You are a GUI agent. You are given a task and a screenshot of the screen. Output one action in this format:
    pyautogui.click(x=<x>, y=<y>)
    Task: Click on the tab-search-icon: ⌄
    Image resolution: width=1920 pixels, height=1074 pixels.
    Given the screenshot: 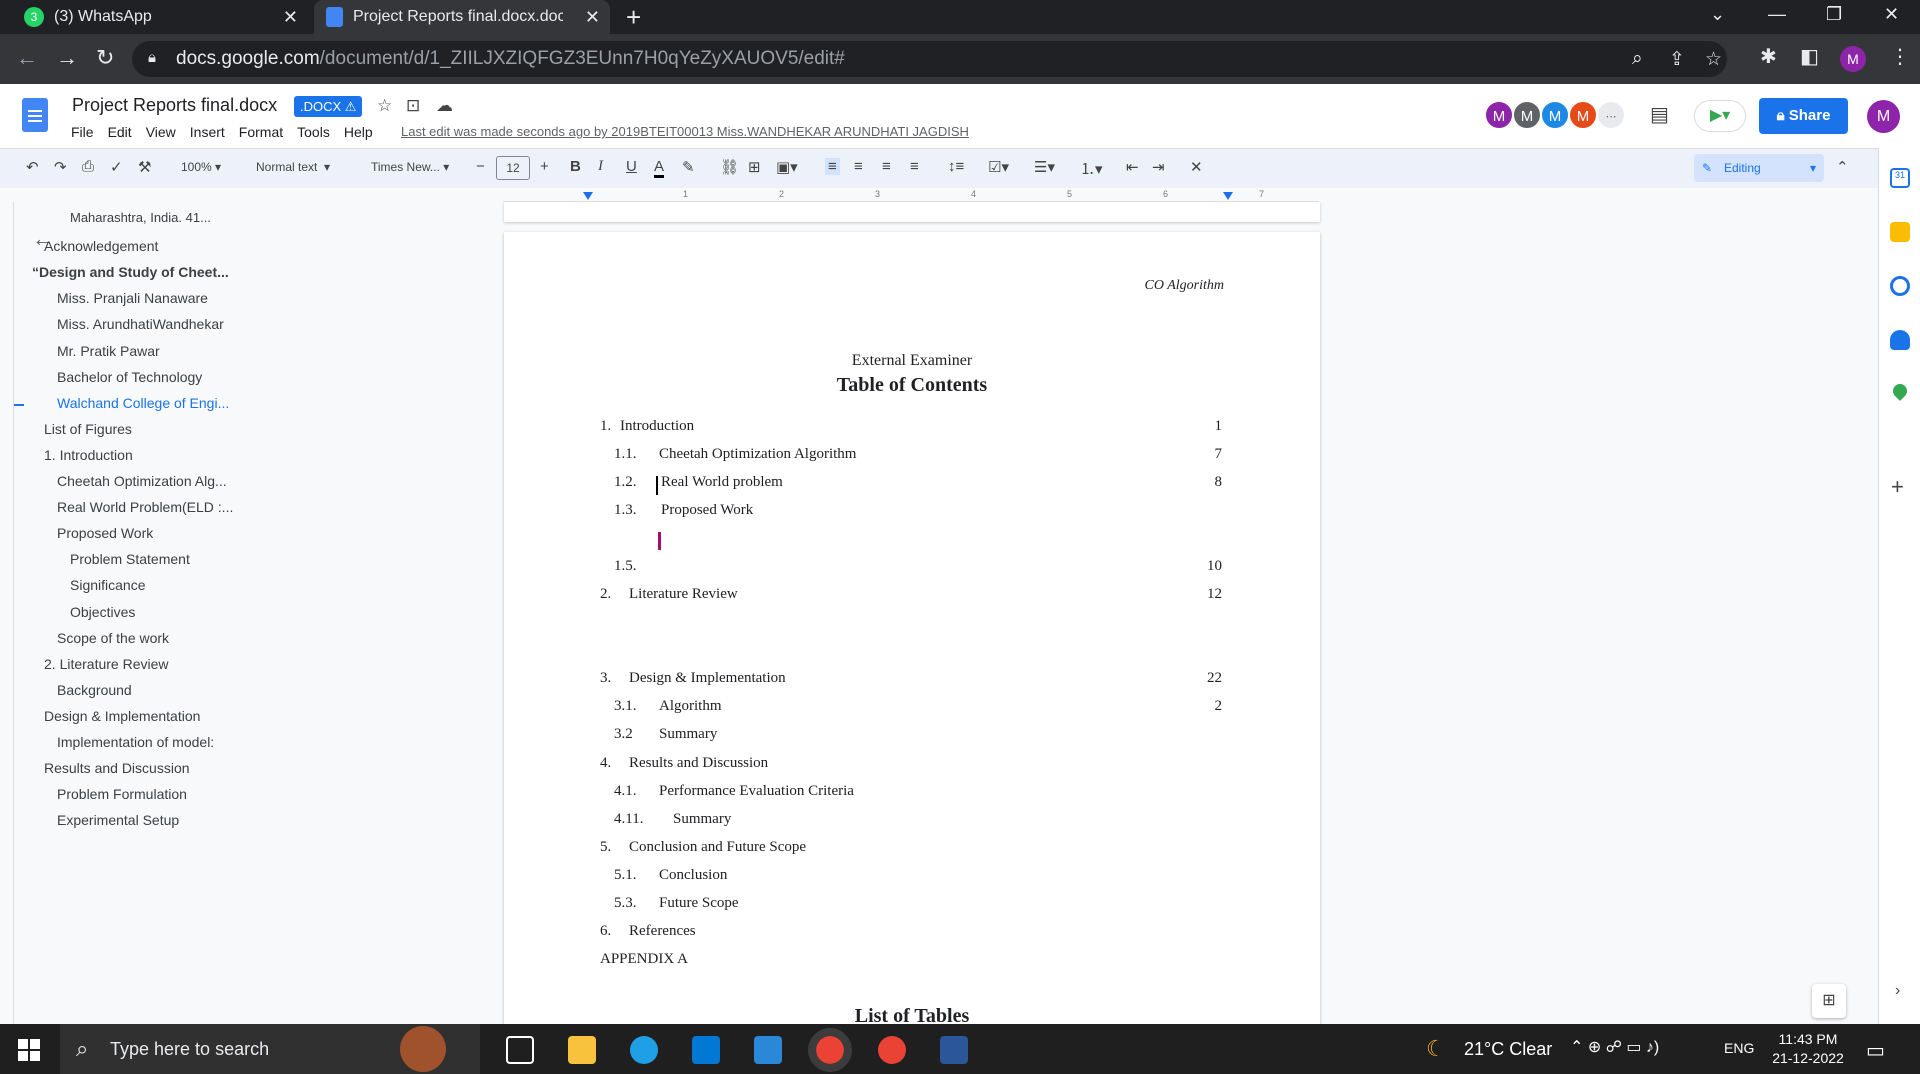 What is the action you would take?
    pyautogui.click(x=1717, y=14)
    